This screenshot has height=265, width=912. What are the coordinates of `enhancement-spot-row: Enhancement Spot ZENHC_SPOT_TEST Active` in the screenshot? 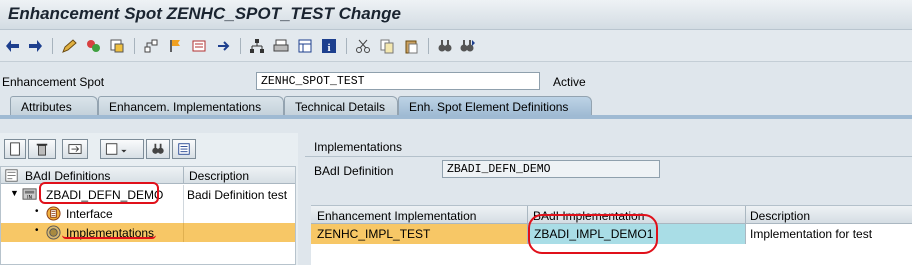 It's located at (456, 82).